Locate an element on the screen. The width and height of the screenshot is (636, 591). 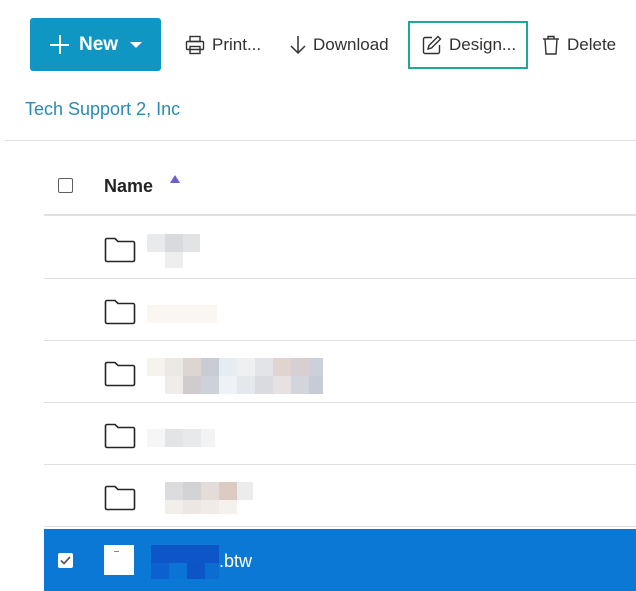
download-label: Download is located at coordinates (351, 44).